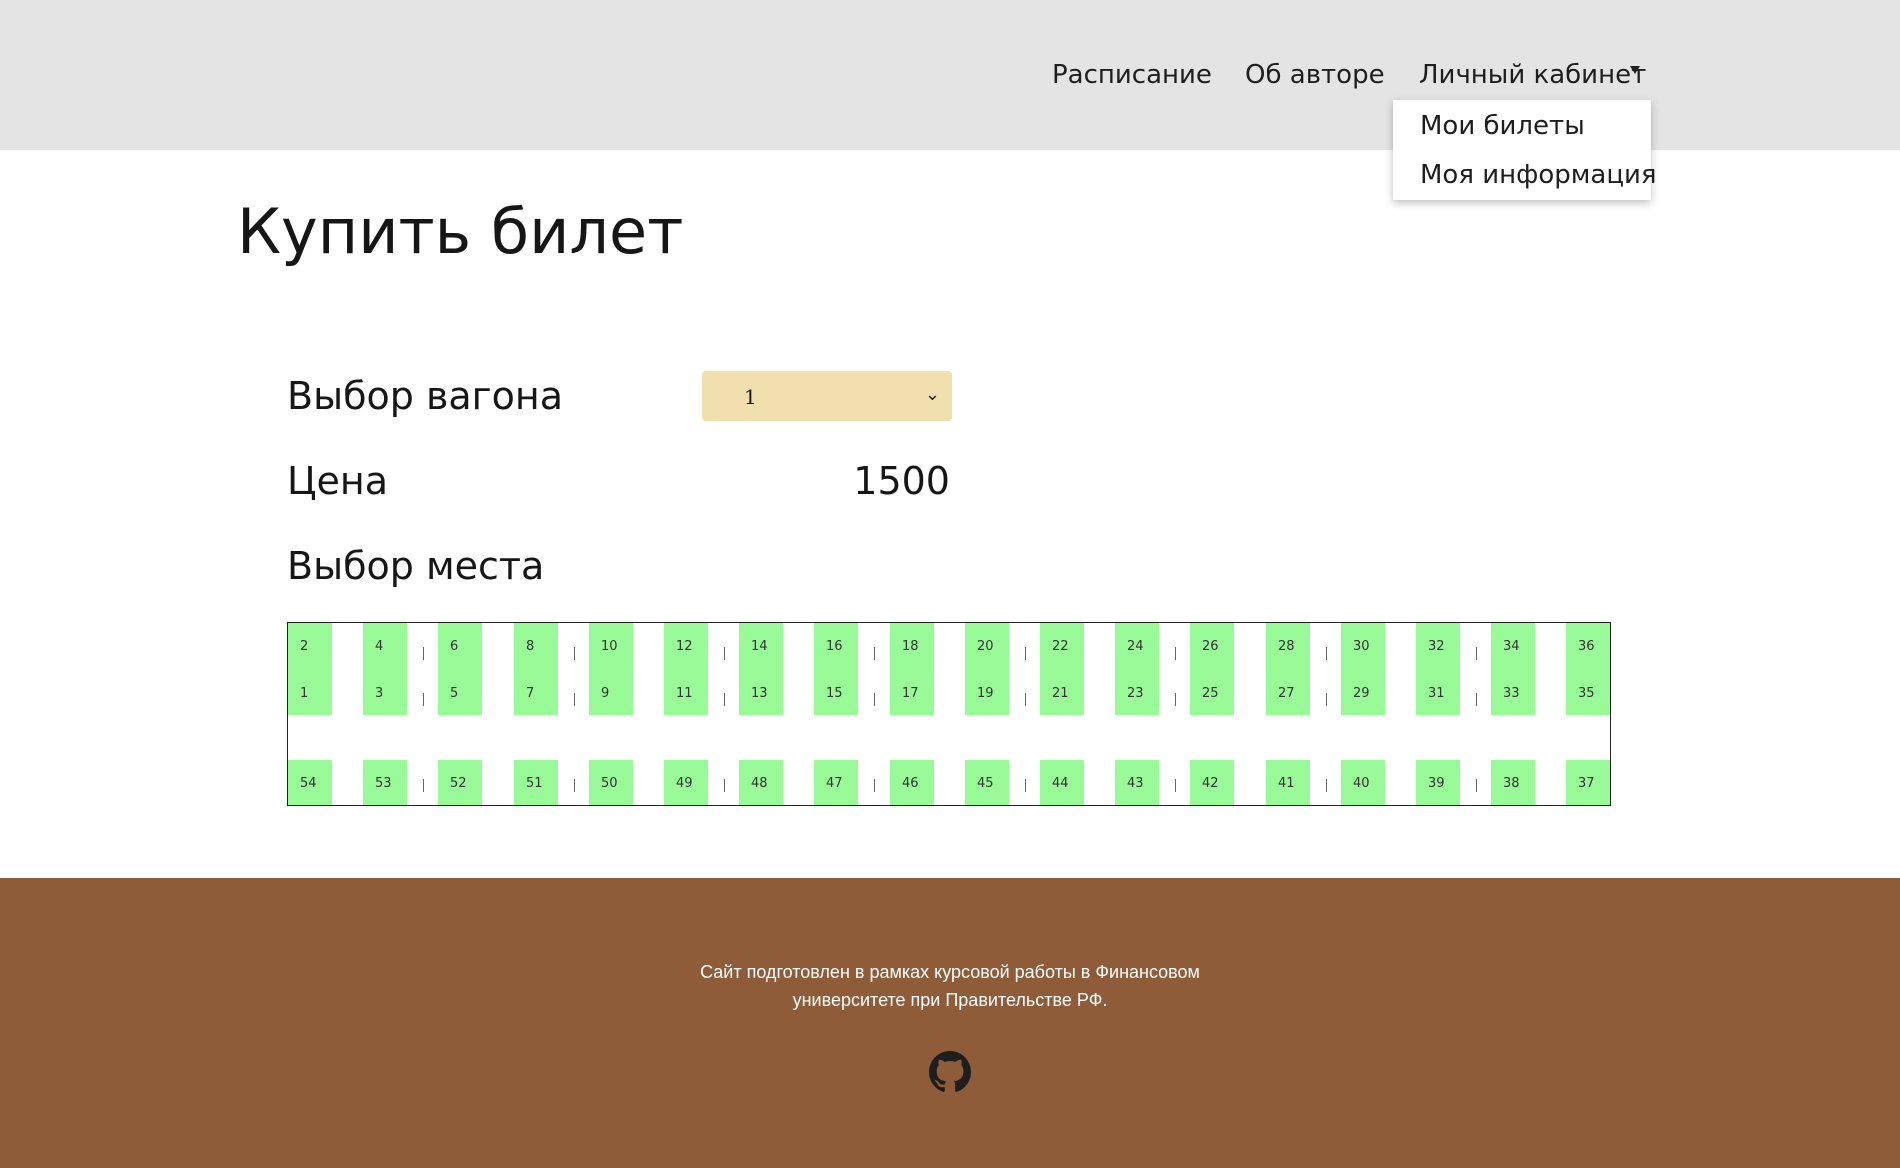 The width and height of the screenshot is (1900, 1168). Describe the element at coordinates (1513, 669) in the screenshot. I see `seat-block-compartment: 34 33` at that location.